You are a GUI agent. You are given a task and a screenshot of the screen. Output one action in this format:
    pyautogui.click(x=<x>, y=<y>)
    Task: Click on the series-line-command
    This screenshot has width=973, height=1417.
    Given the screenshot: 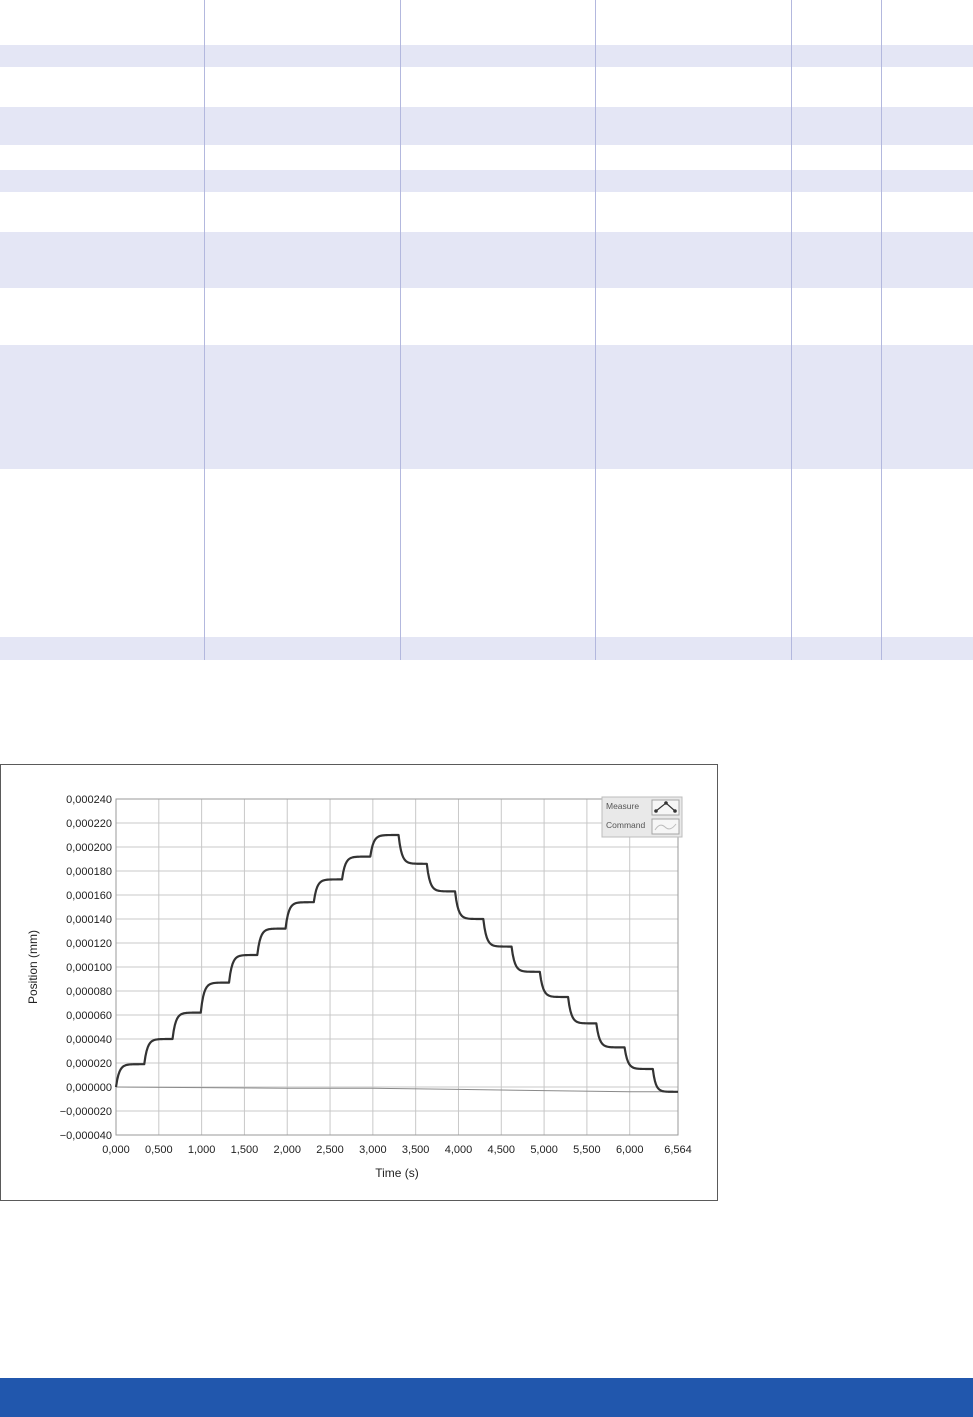 What is the action you would take?
    pyautogui.click(x=396, y=1089)
    